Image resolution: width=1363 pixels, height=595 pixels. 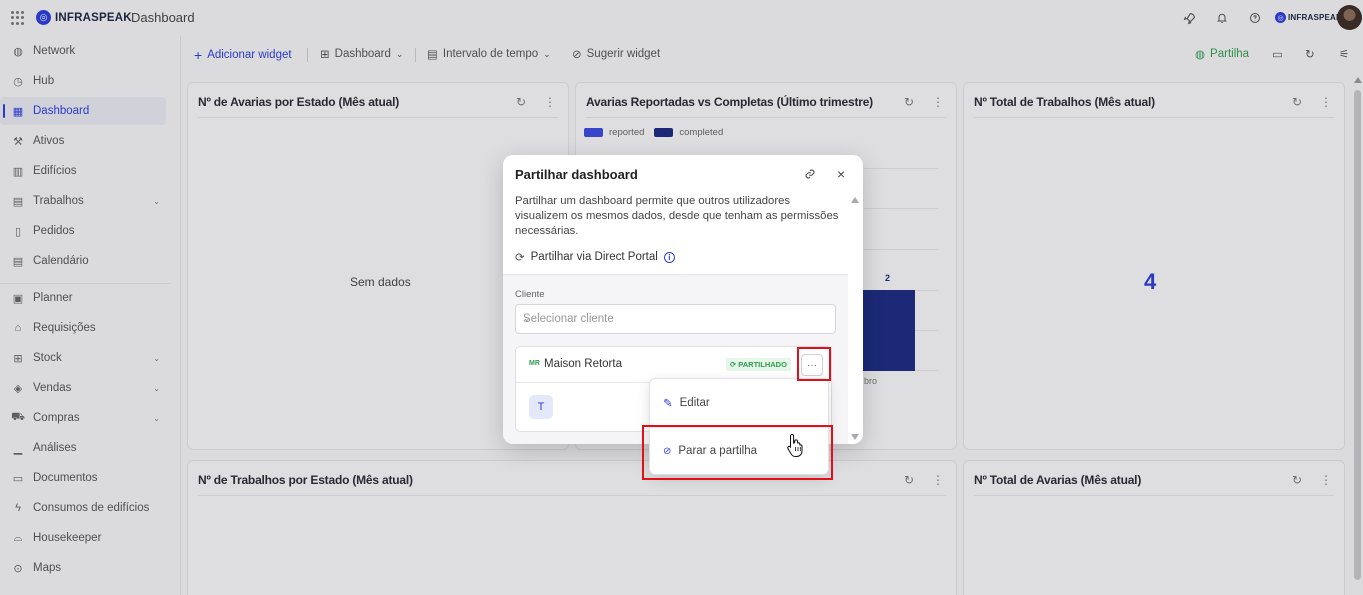 I want to click on shared-status-badge: ⟳ PARTILHADO, so click(x=758, y=364).